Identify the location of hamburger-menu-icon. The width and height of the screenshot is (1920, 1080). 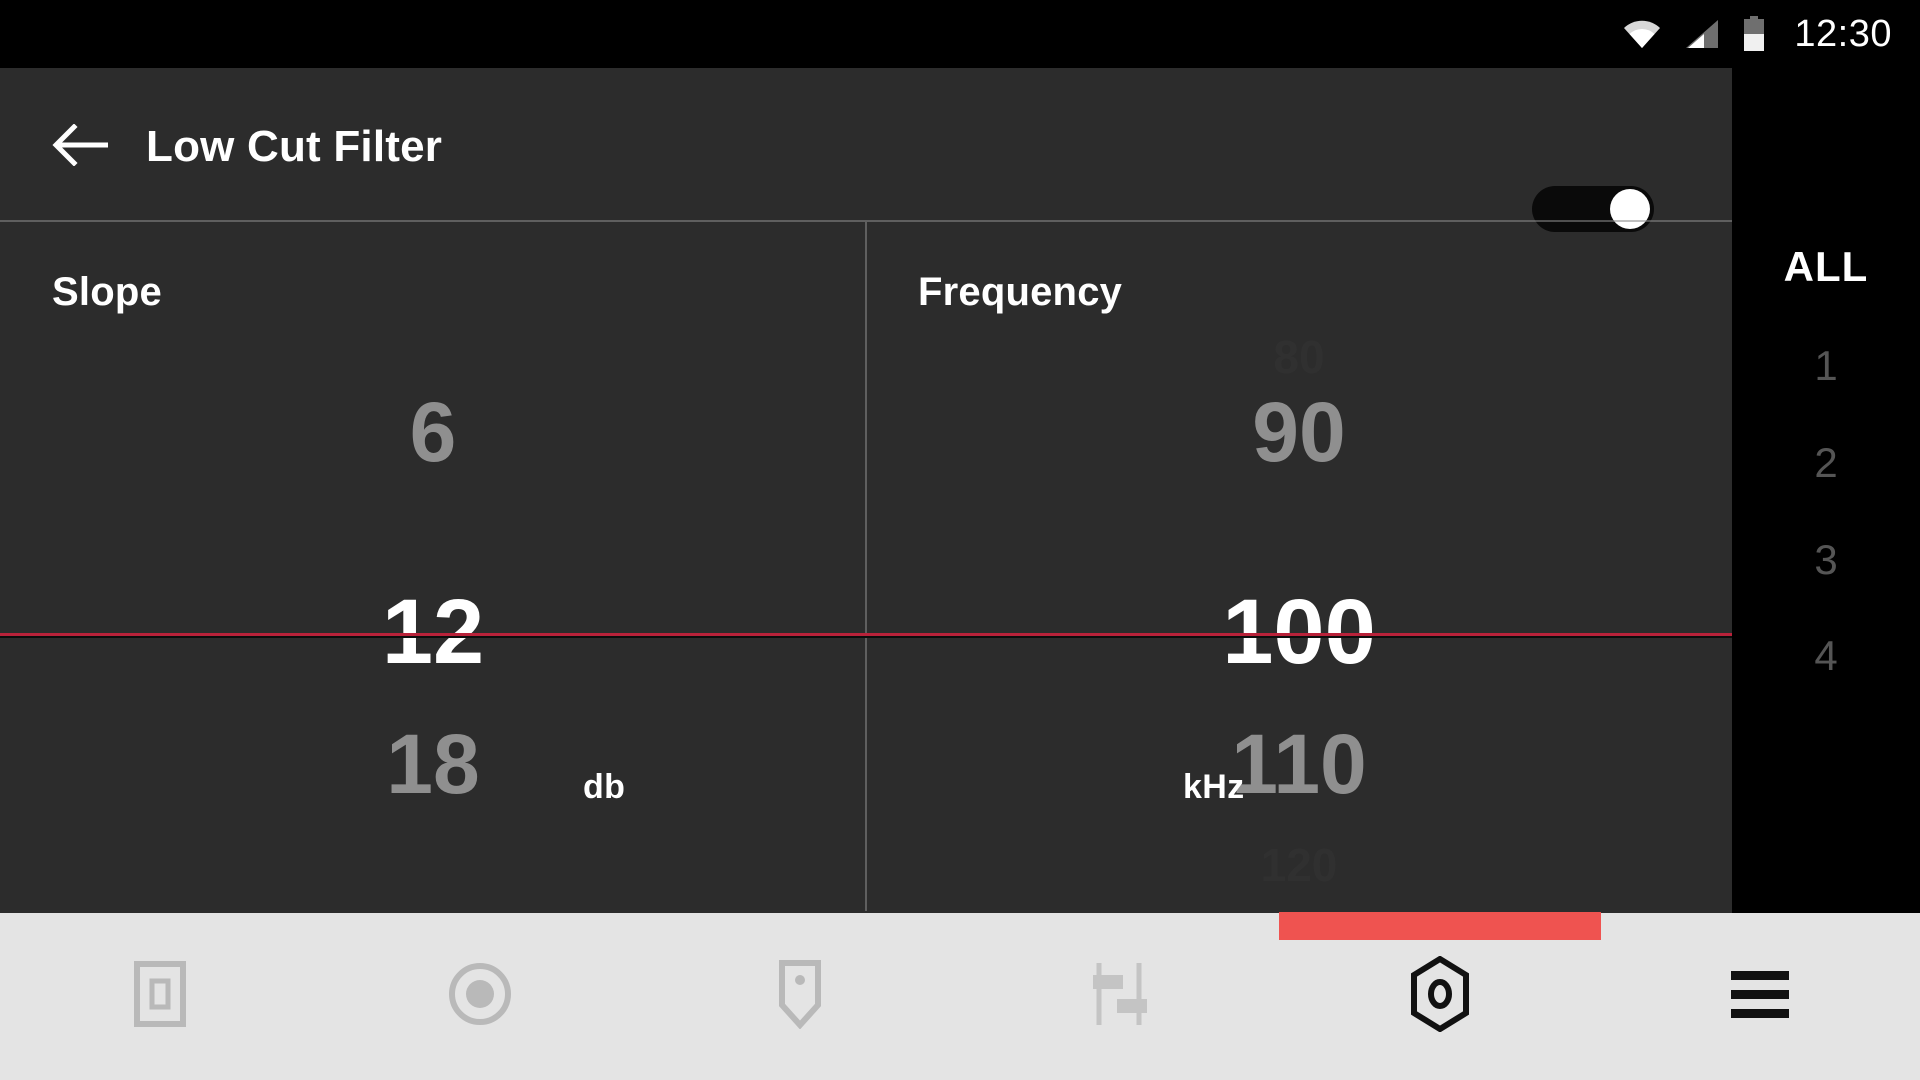
(1760, 996).